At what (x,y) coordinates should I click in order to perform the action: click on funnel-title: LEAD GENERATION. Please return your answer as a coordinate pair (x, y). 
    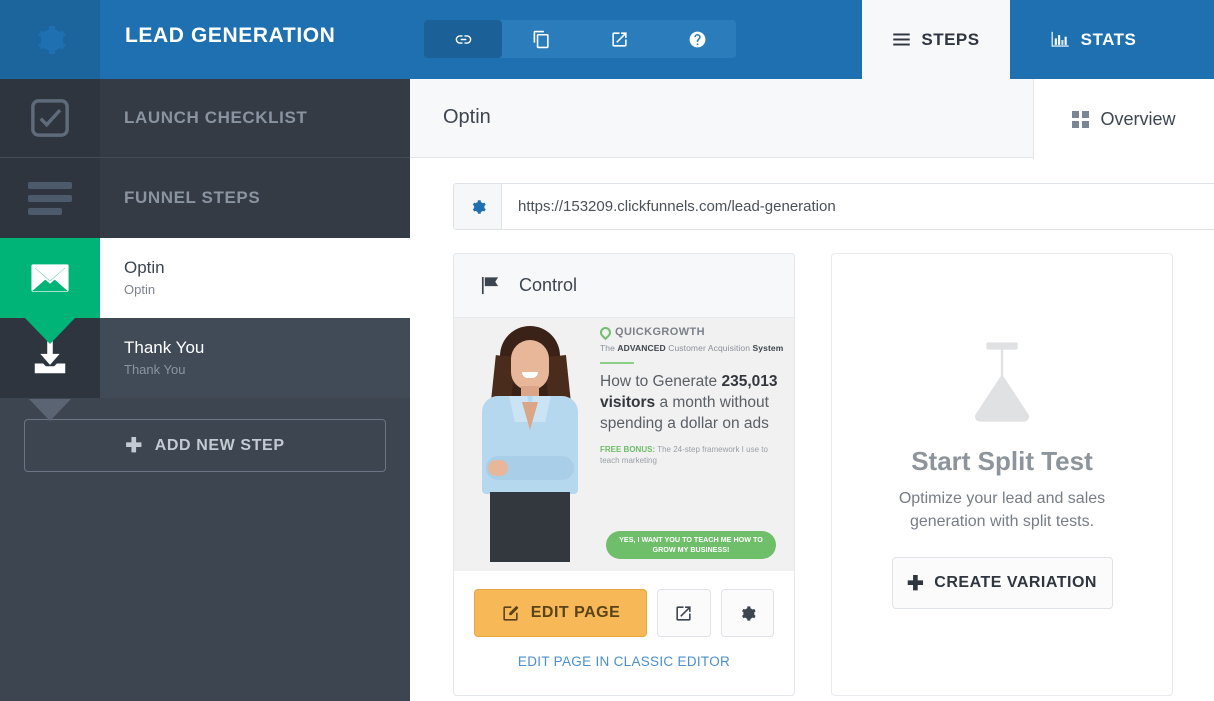
    Looking at the image, I should click on (230, 35).